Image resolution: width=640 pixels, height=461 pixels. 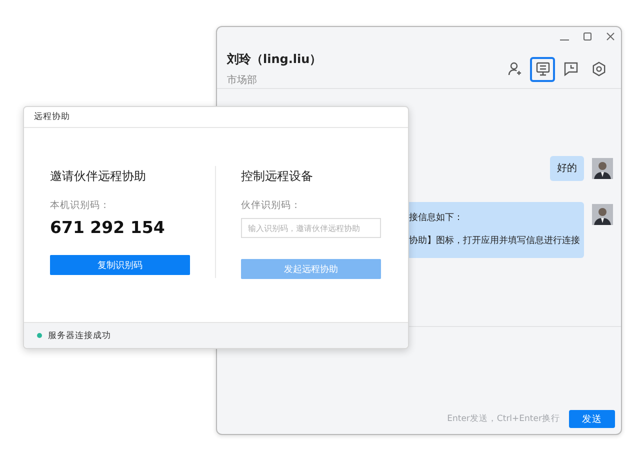 What do you see at coordinates (494, 241) in the screenshot?
I see `message-text: 协助】图标，打开应用并填写信息进行连接` at bounding box center [494, 241].